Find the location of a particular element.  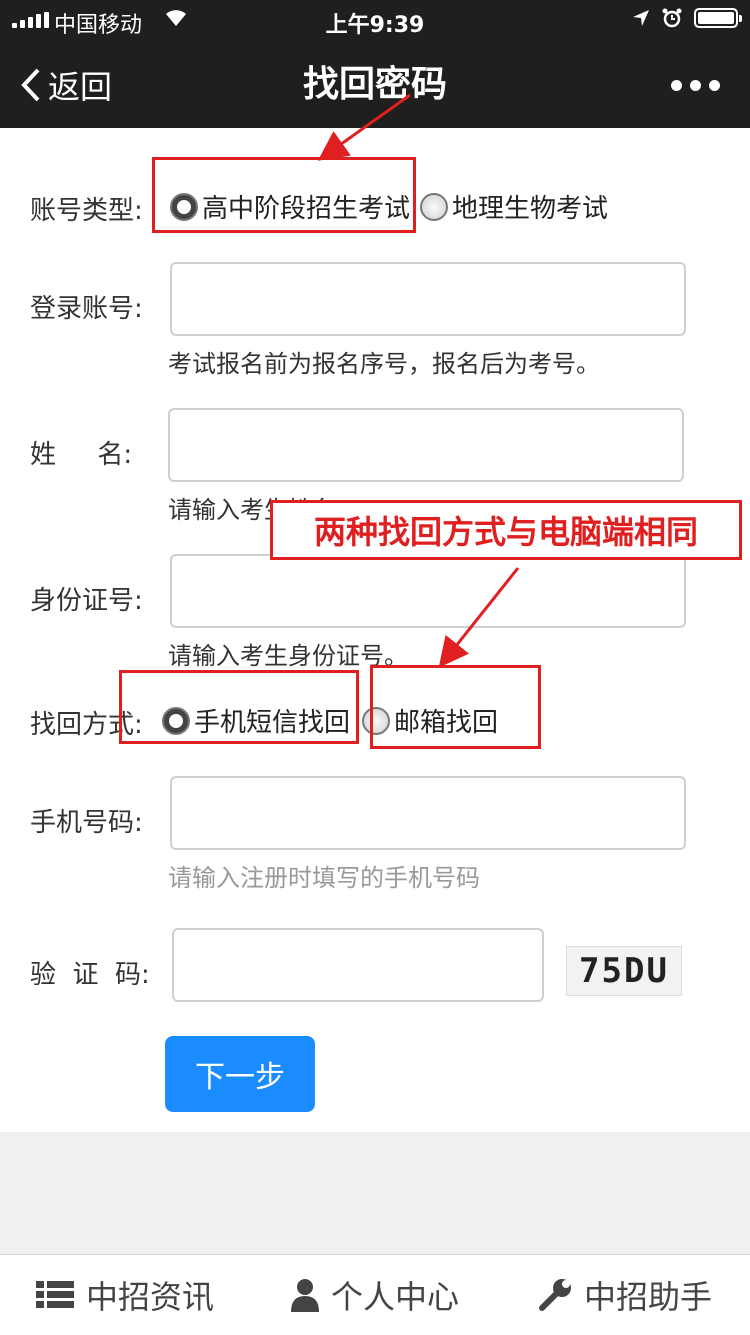

user-icon is located at coordinates (304, 1295).